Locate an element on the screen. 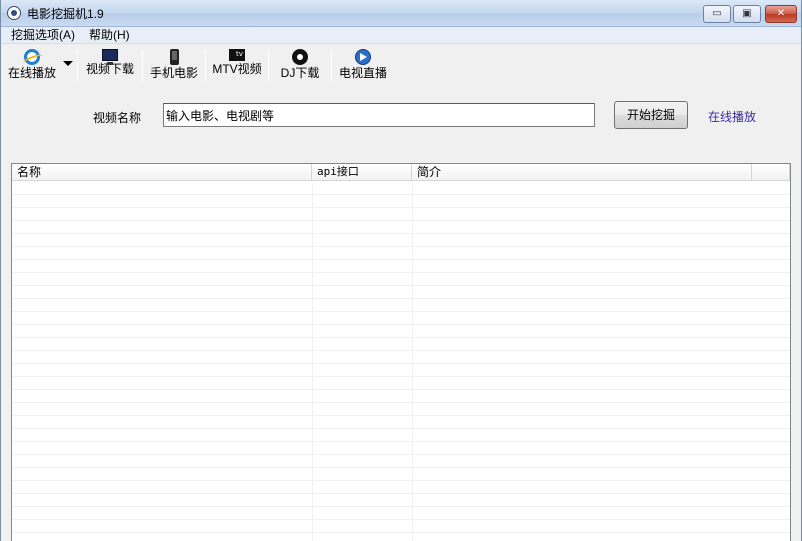  toolbar-mtv-video-button: MTV视频 is located at coordinates (237, 65).